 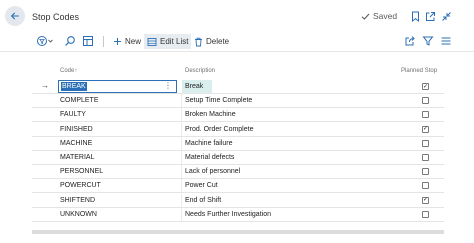 I want to click on back-button, so click(x=15, y=16).